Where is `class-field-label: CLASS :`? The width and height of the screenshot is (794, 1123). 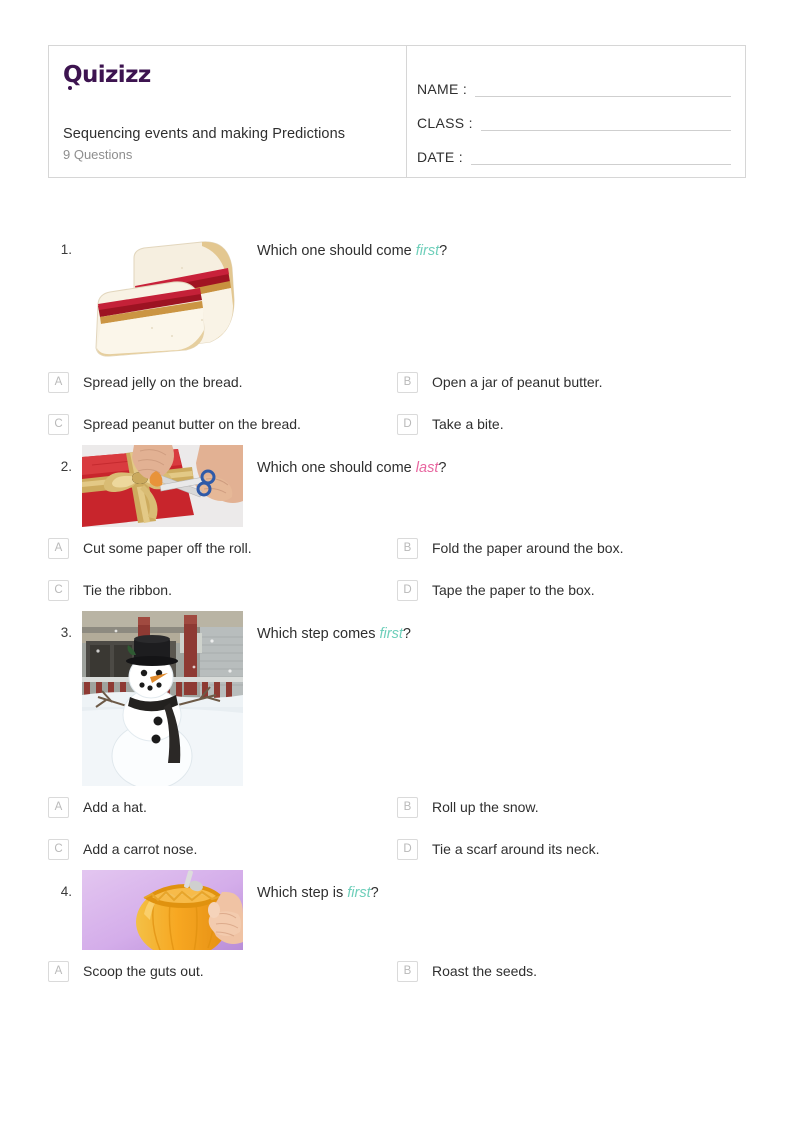 class-field-label: CLASS : is located at coordinates (445, 123).